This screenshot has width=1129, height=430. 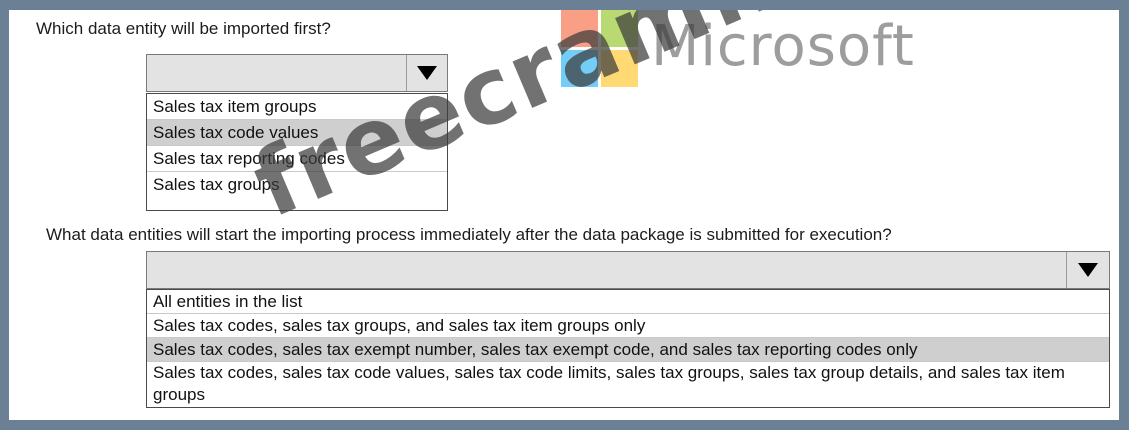 What do you see at coordinates (297, 73) in the screenshot?
I see `question-1-dropdown` at bounding box center [297, 73].